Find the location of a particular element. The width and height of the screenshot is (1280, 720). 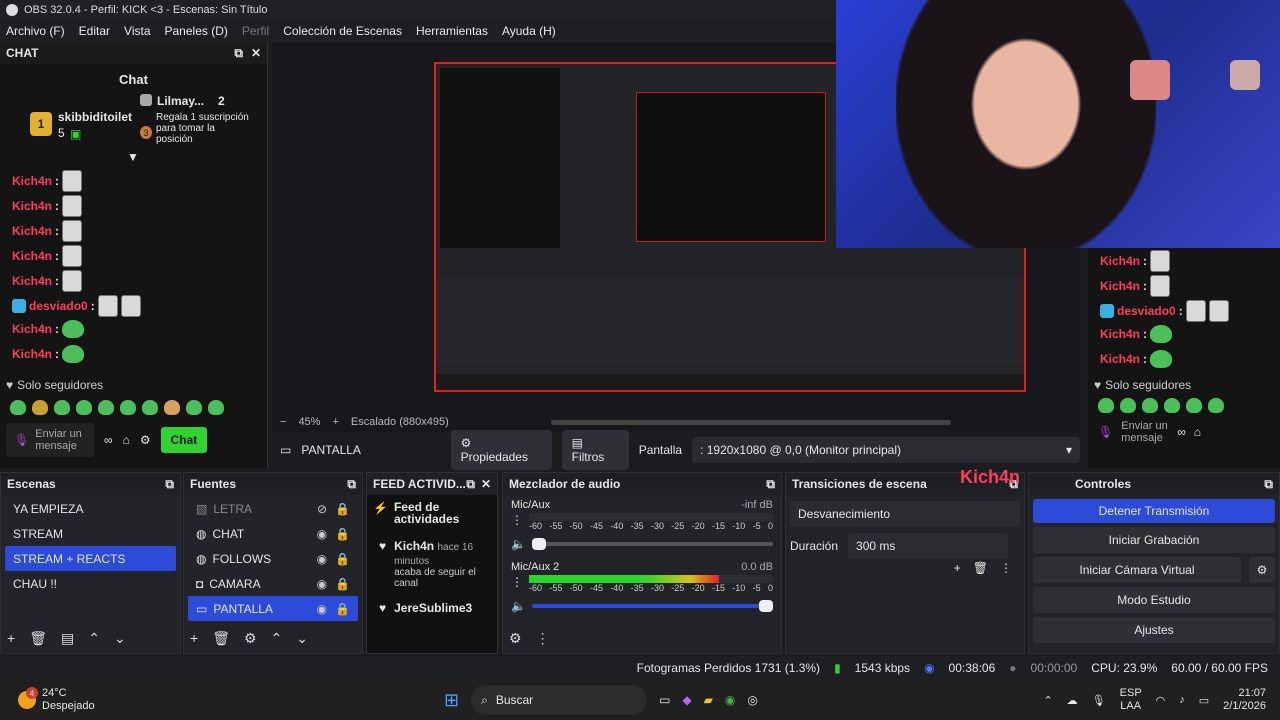

store-icon: ⌂ is located at coordinates (126, 440).